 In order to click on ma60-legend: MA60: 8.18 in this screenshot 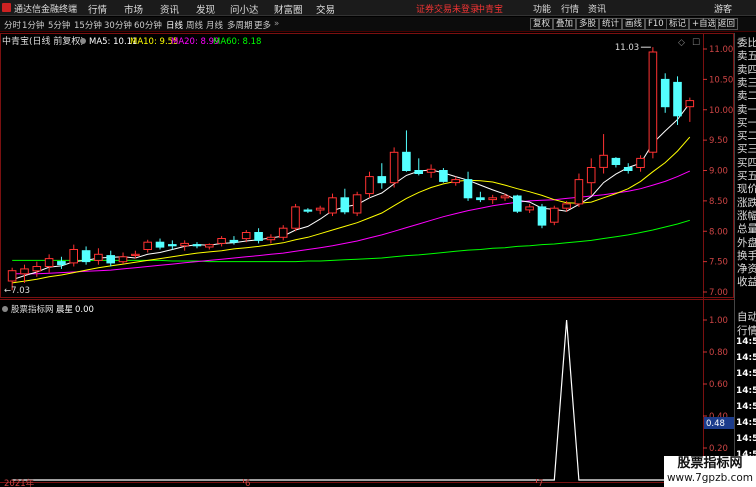, I will do `click(237, 42)`.